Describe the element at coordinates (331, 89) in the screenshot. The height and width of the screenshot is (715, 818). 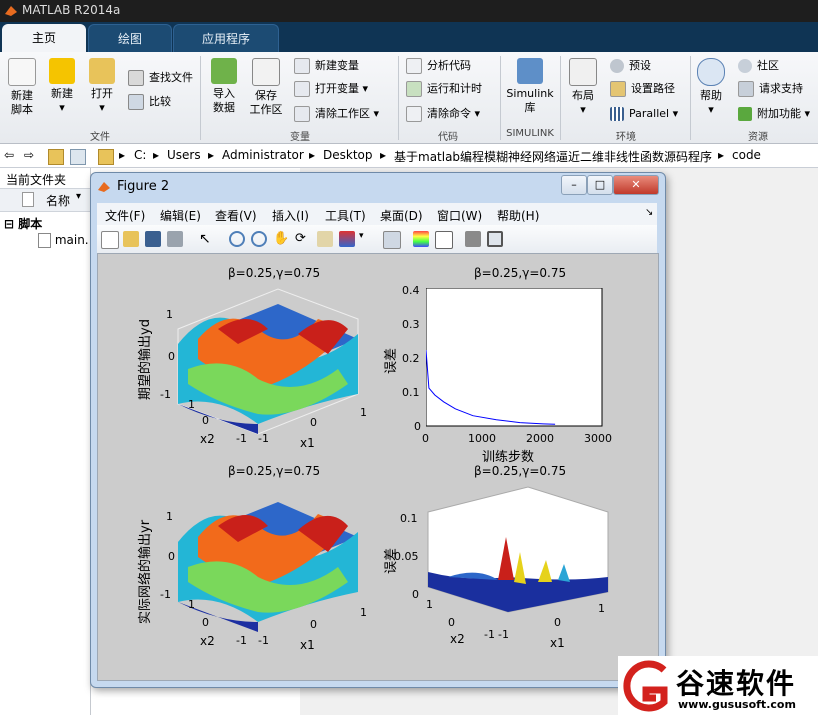
I see `open-variable-button: 打开变量 ▾` at that location.